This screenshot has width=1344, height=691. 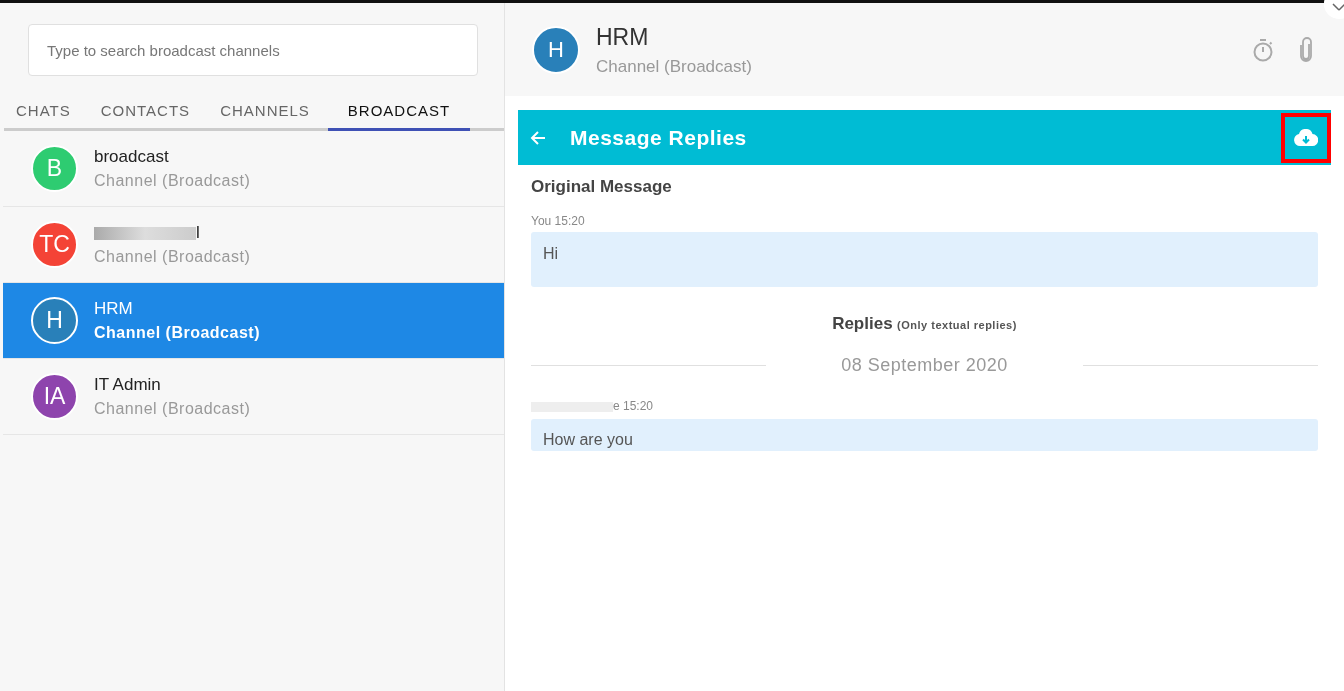 What do you see at coordinates (265, 113) in the screenshot?
I see `tab: CHANNELS` at bounding box center [265, 113].